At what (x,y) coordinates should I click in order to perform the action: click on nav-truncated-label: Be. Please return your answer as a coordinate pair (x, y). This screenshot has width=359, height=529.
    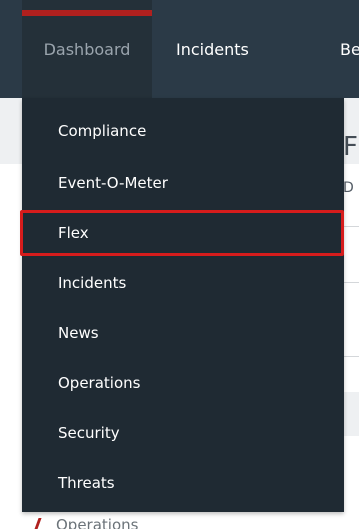
    Looking at the image, I should click on (349, 49).